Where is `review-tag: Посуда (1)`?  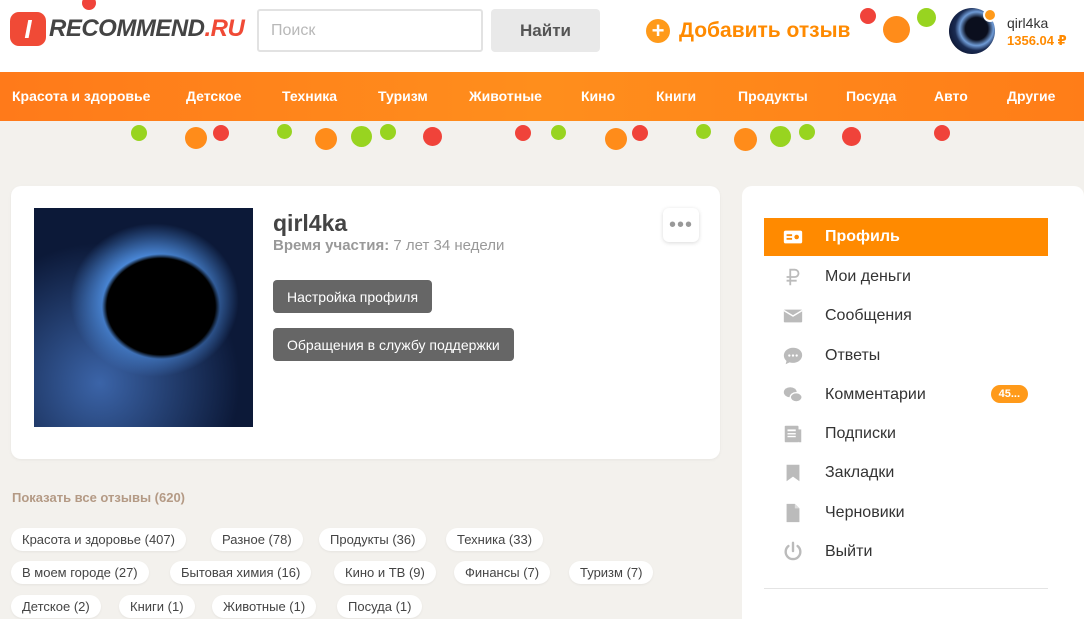 review-tag: Посуда (1) is located at coordinates (380, 606).